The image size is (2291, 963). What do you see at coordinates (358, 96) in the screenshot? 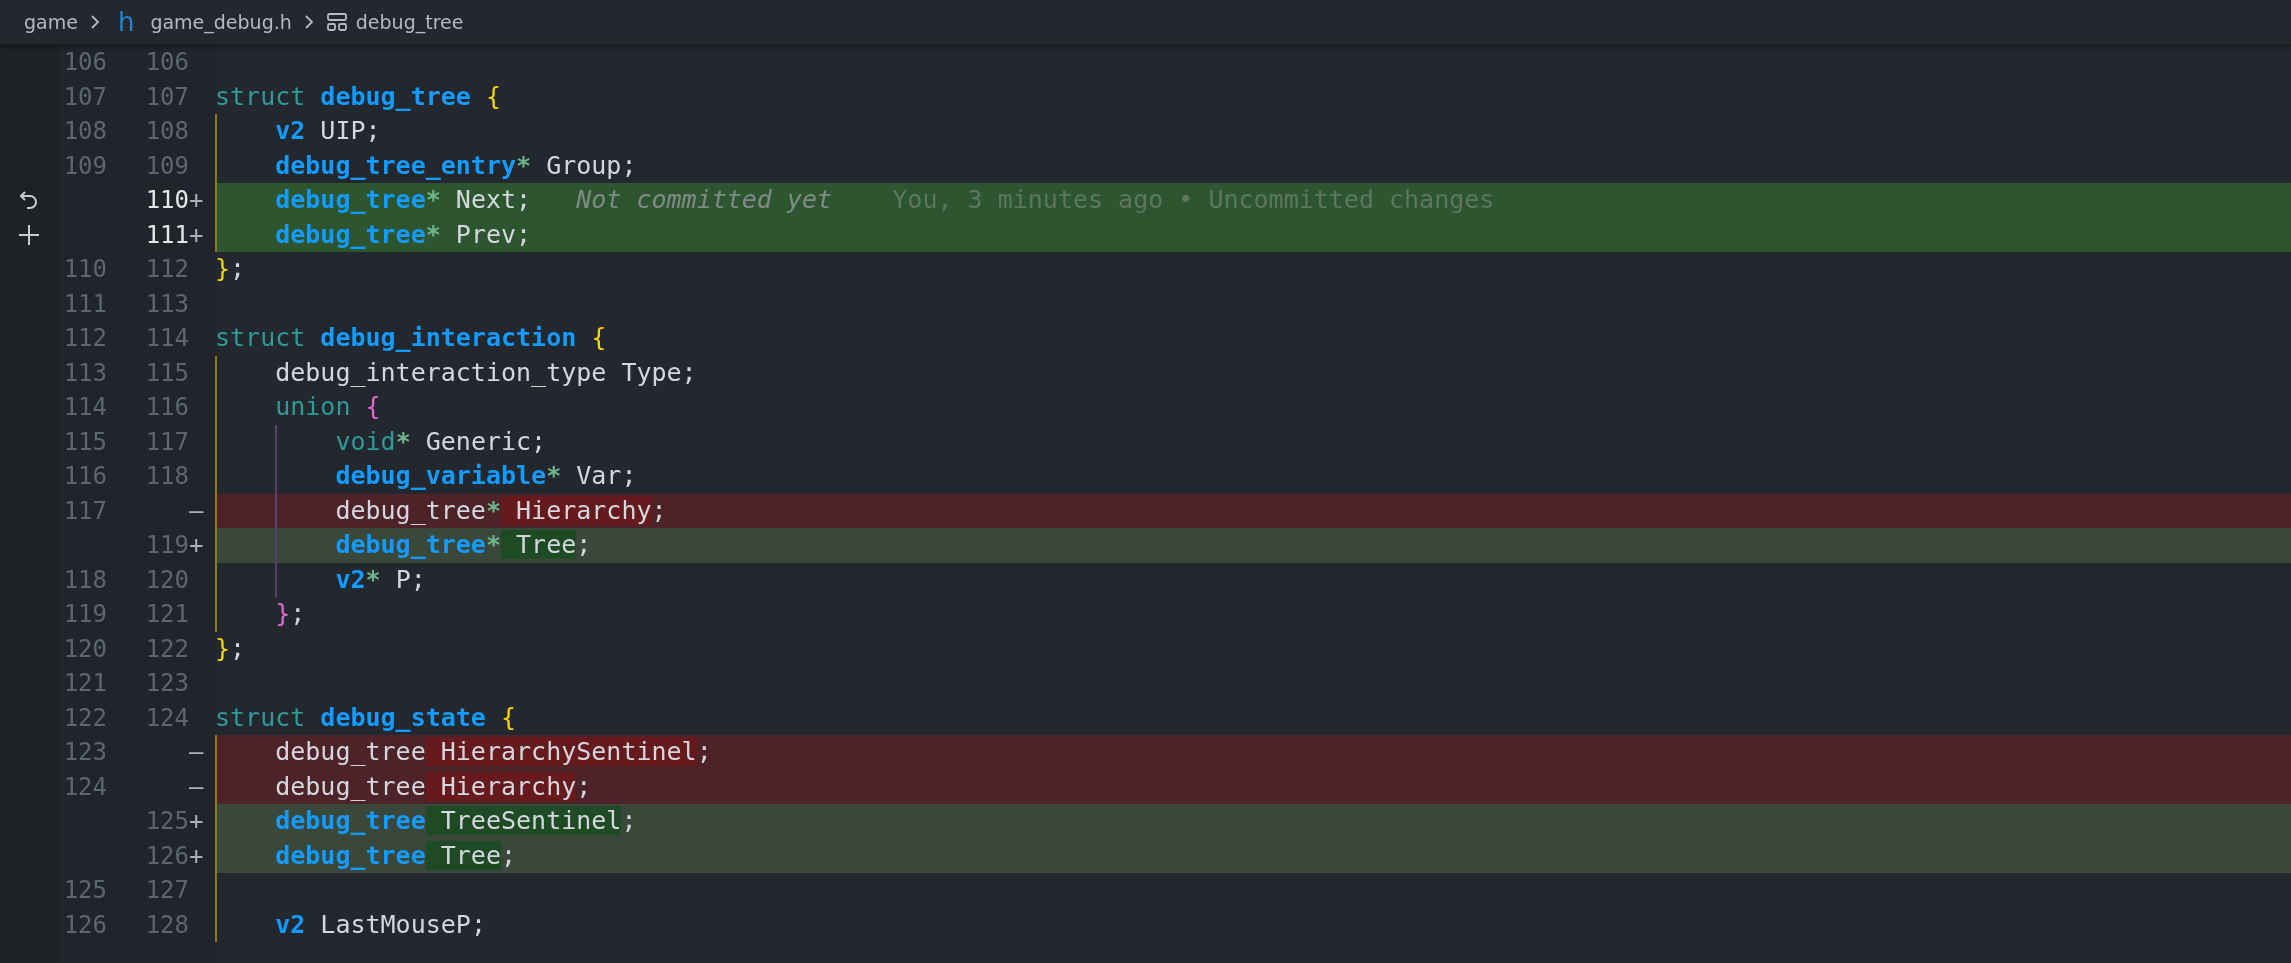
I see `code-line: struct debug_tree {` at bounding box center [358, 96].